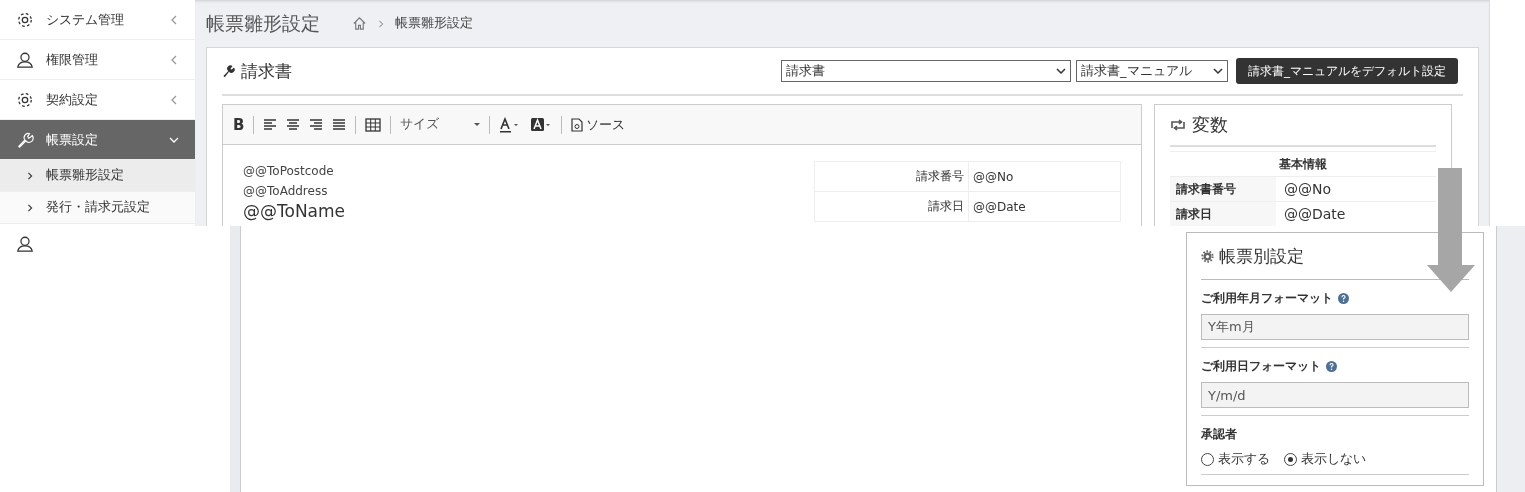  I want to click on set-default-button: 請求書_マニュアルをデフォルト設定, so click(1347, 71).